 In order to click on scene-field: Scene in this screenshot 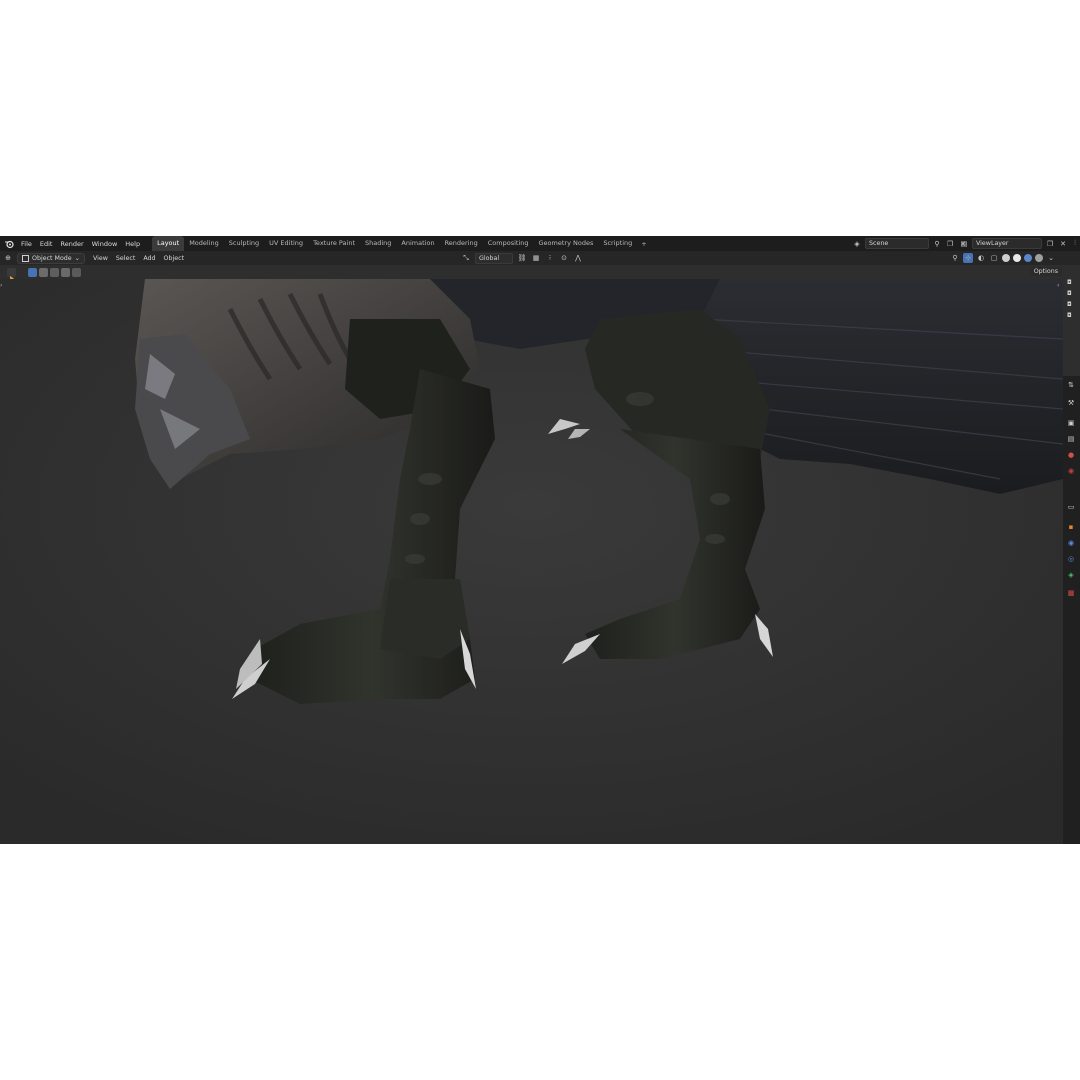, I will do `click(897, 243)`.